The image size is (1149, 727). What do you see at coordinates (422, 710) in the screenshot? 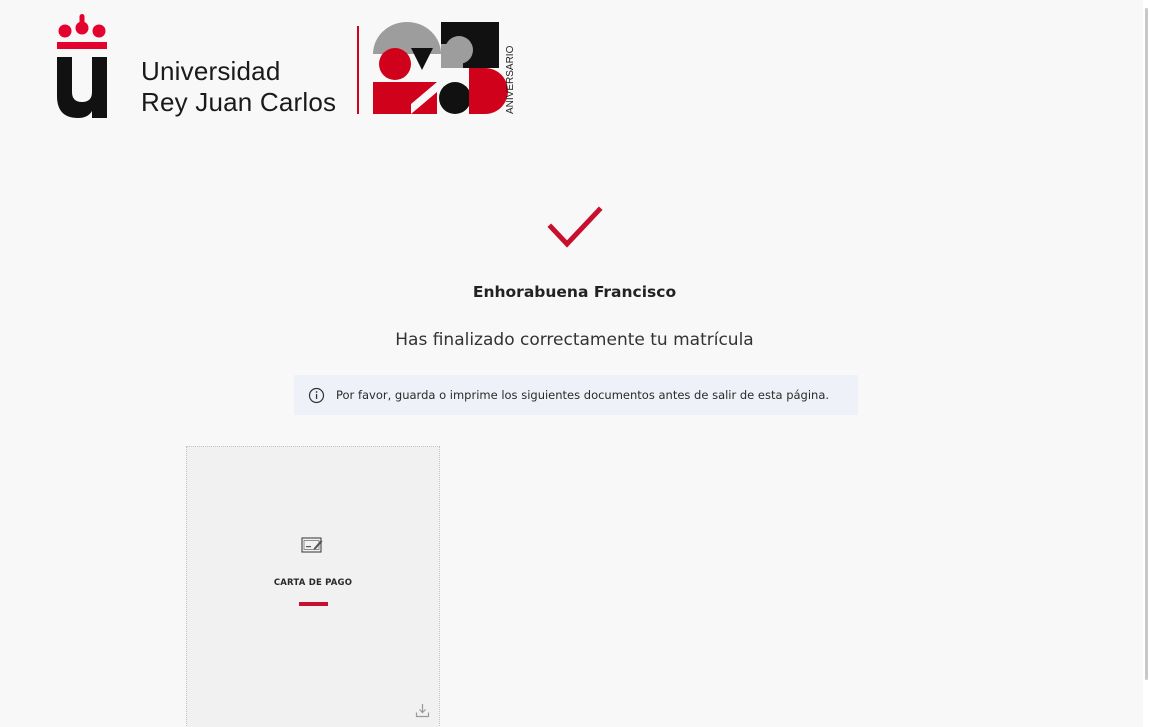
I see `download-icon` at bounding box center [422, 710].